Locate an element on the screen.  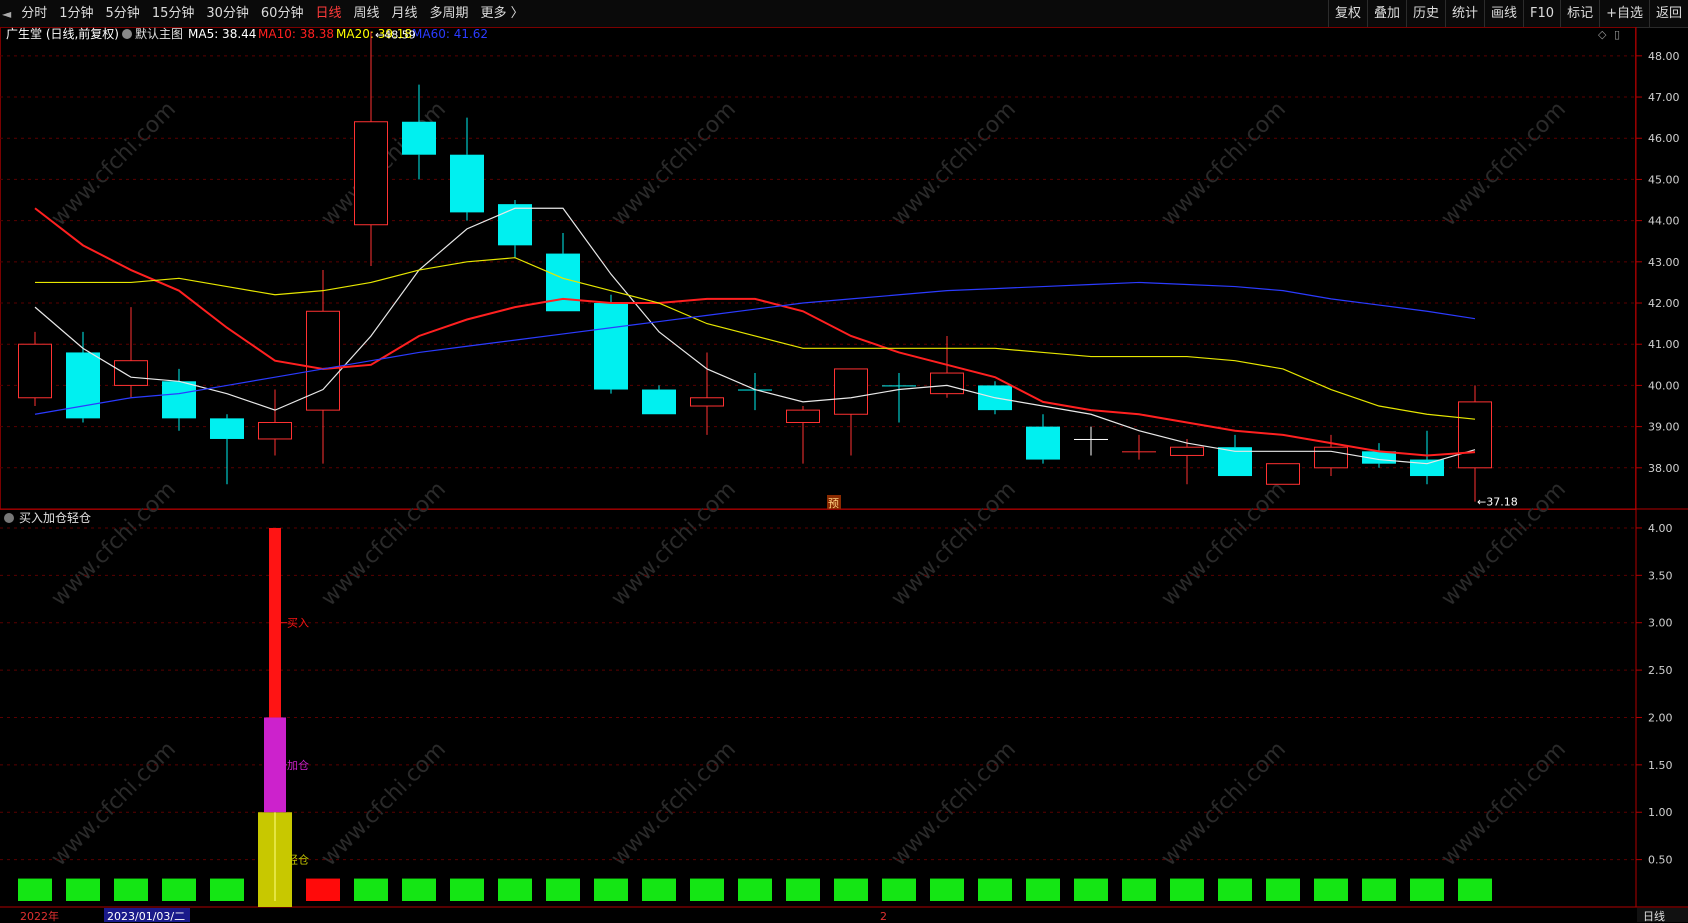
cursor-date: 2023/01/03/二 is located at coordinates (146, 916).